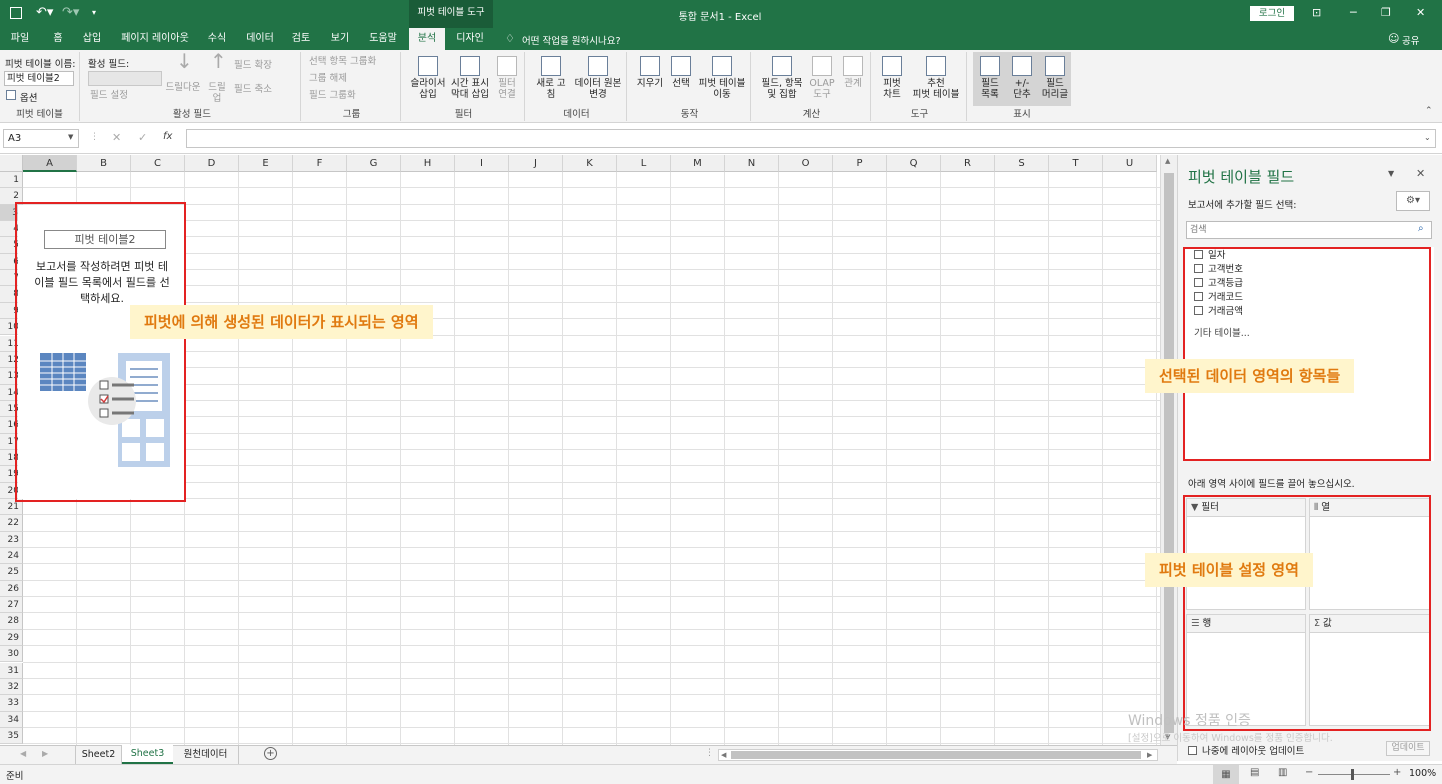 The height and width of the screenshot is (784, 1442). I want to click on insert-timeline-button: 시간 표시 막대 삽입, so click(470, 78).